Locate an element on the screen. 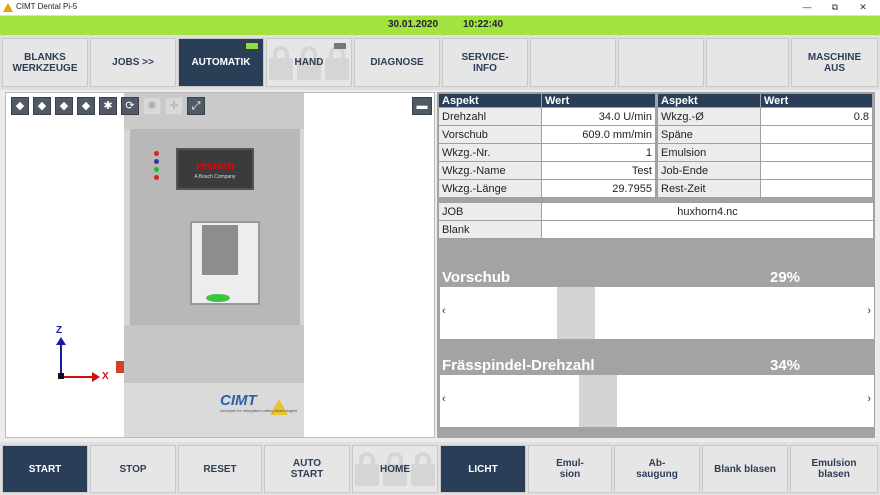 The width and height of the screenshot is (880, 495). active-indicator is located at coordinates (252, 46).